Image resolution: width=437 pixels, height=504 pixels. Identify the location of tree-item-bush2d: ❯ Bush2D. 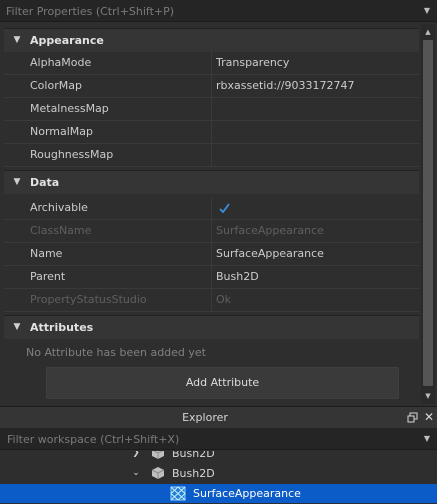
(218, 457).